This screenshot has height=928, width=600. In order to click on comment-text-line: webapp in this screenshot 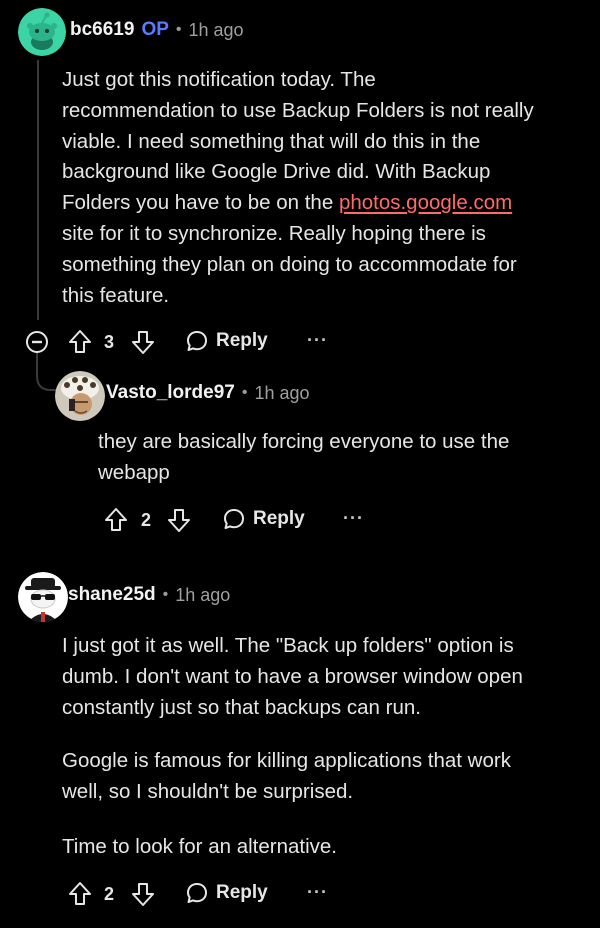, I will do `click(134, 472)`.